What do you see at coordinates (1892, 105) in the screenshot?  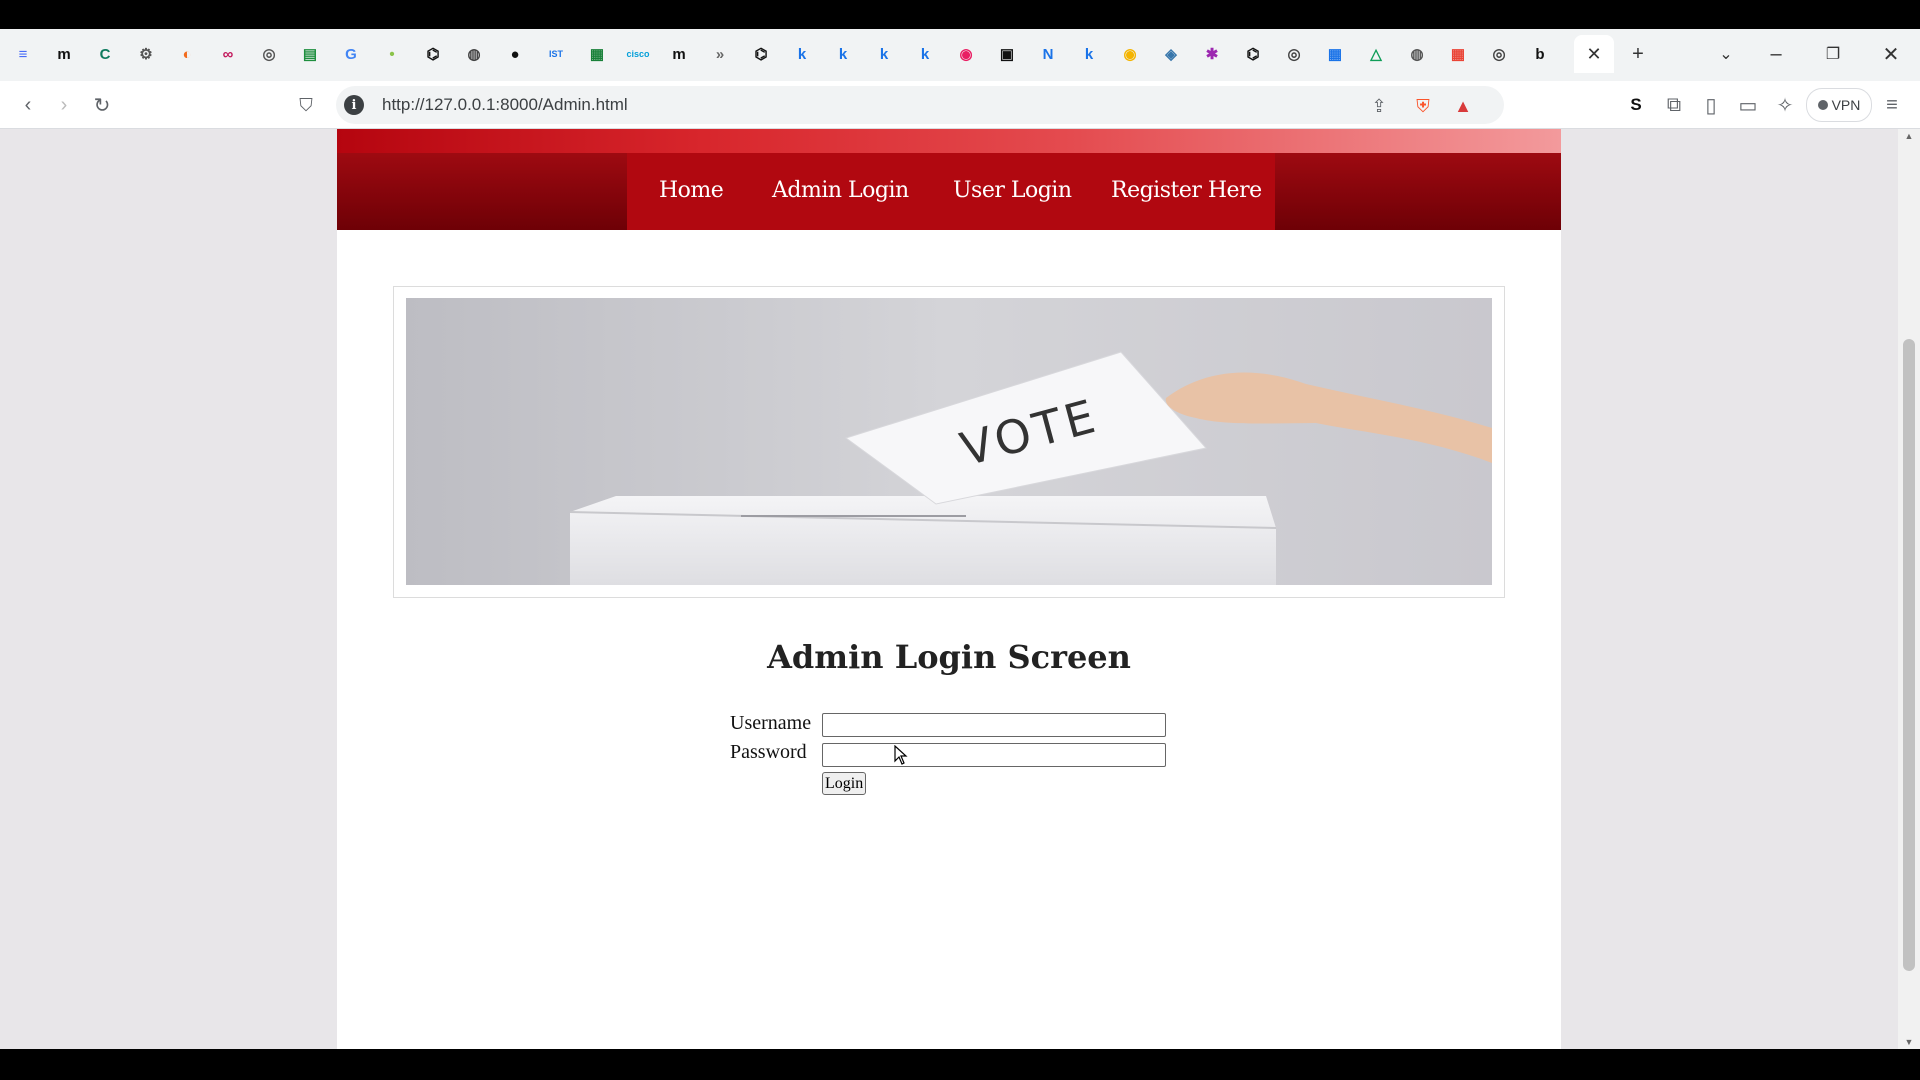 I see `menu-icon: ≡` at bounding box center [1892, 105].